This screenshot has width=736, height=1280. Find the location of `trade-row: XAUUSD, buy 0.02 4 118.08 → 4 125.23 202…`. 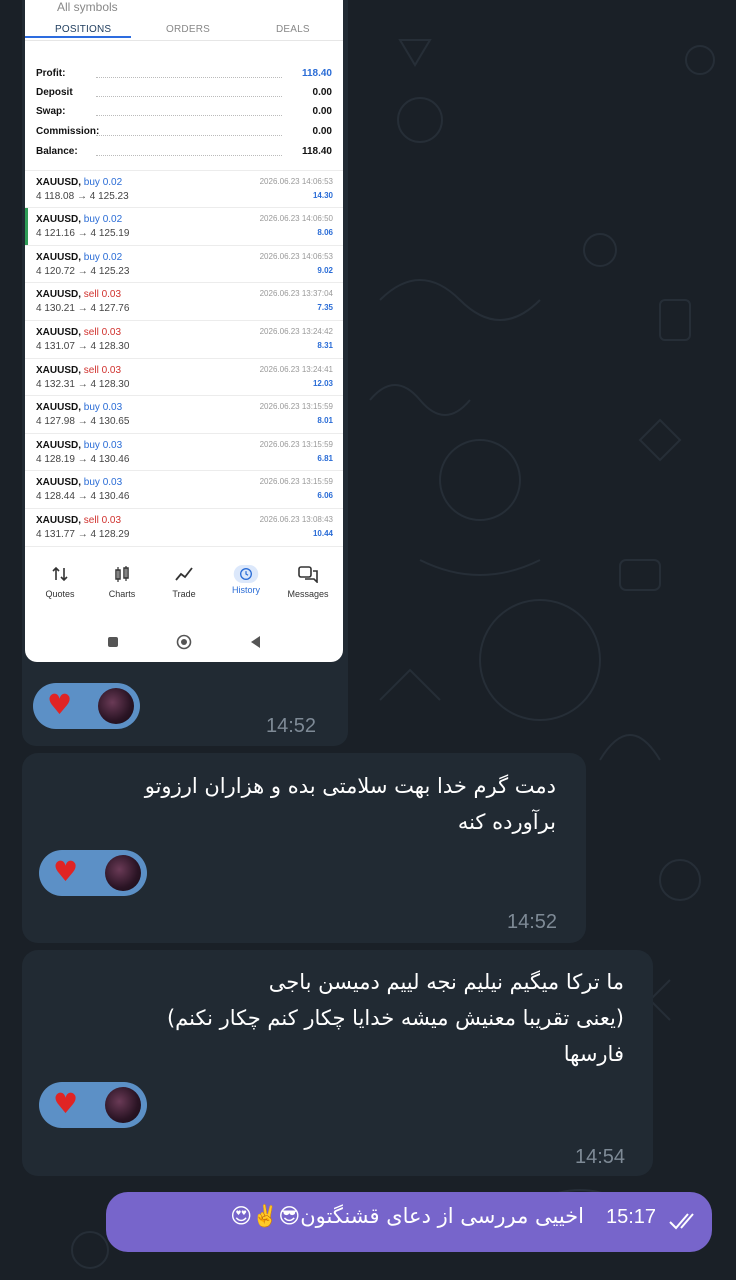

trade-row: XAUUSD, buy 0.02 4 118.08 → 4 125.23 202… is located at coordinates (184, 189).